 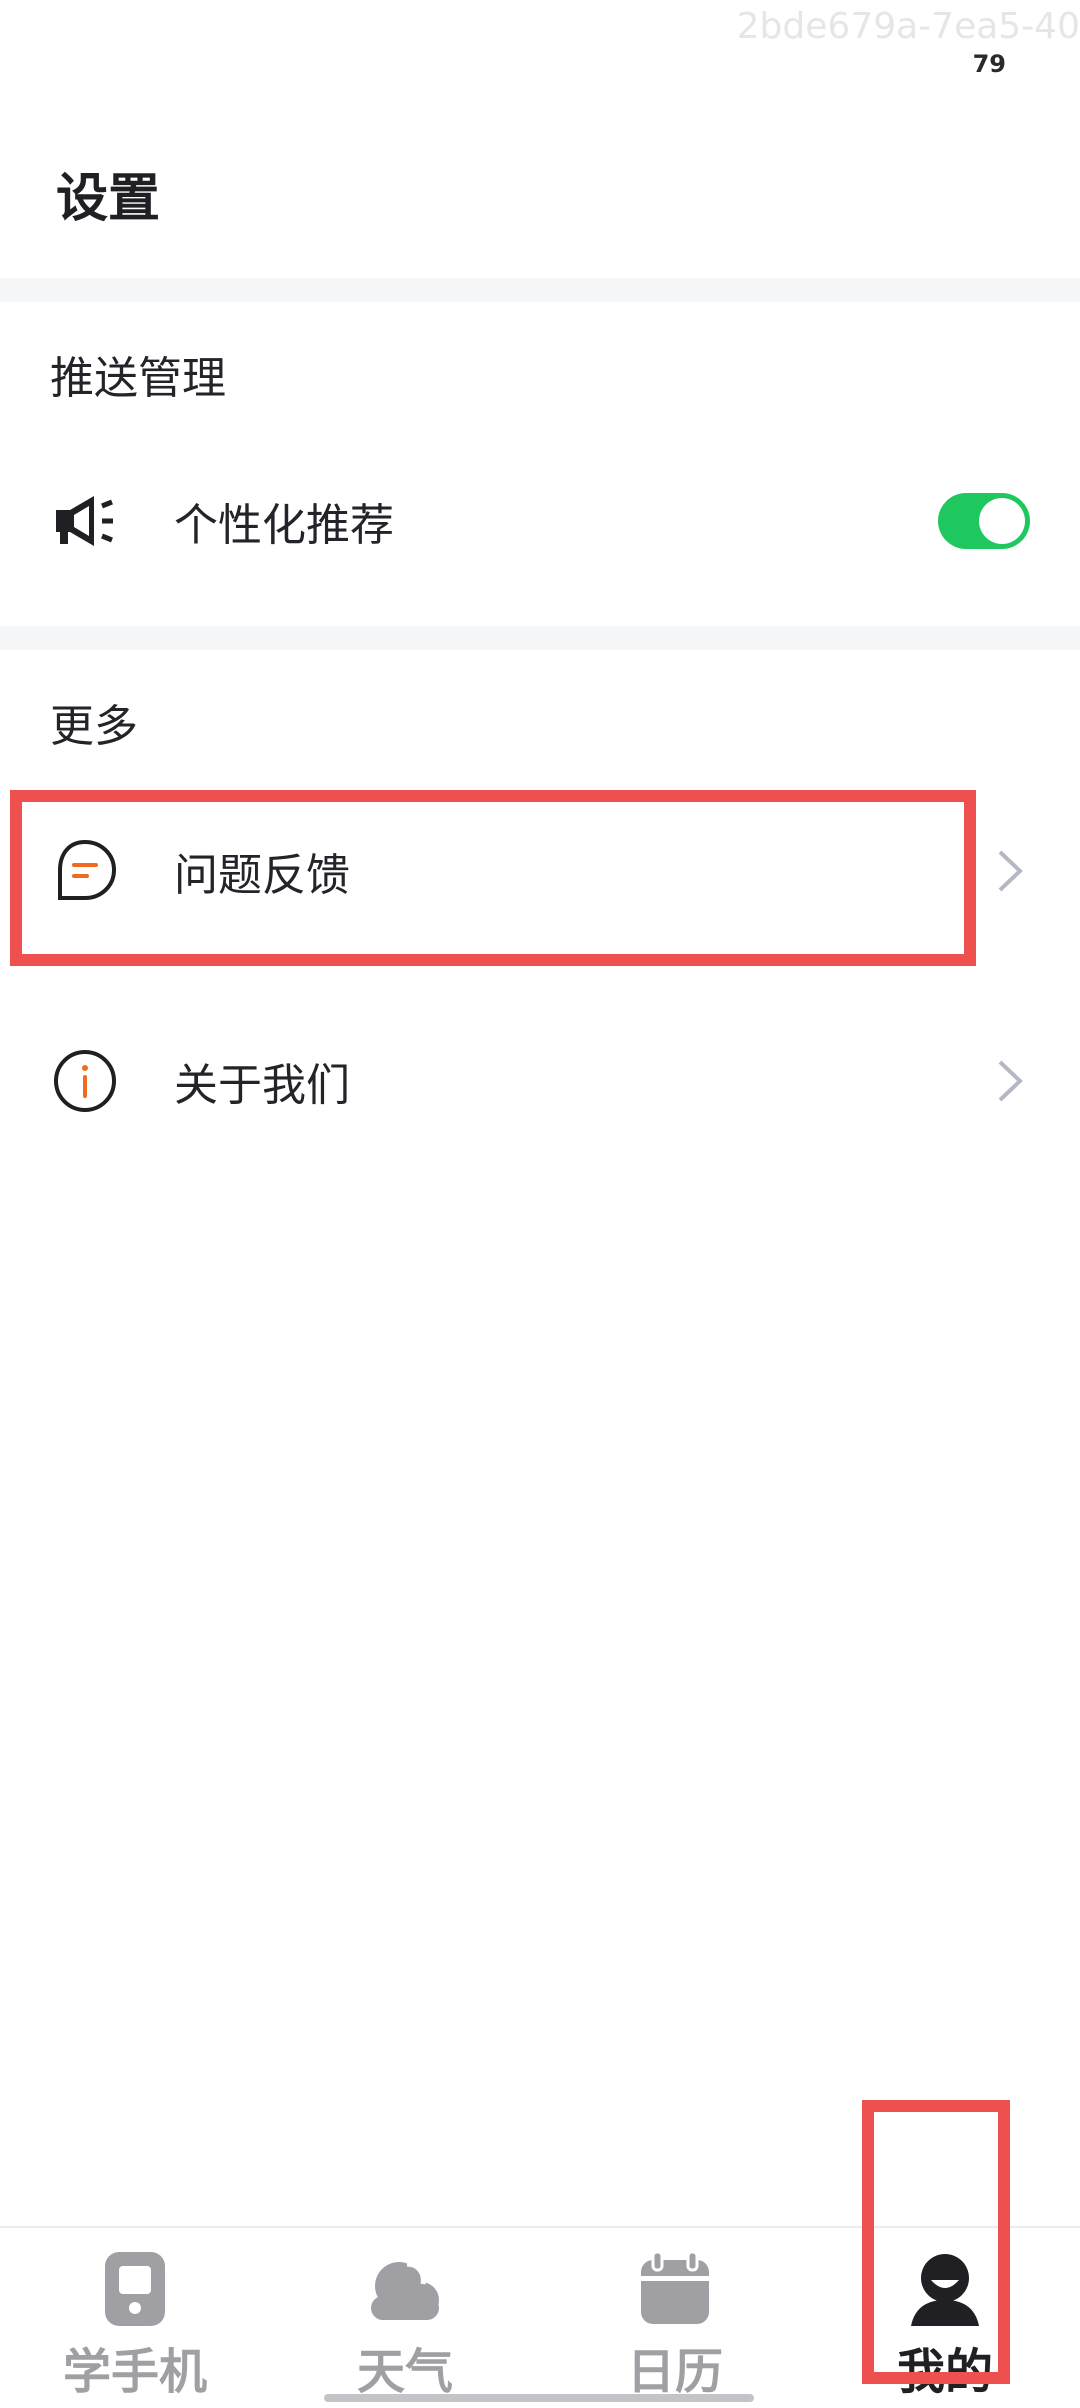 What do you see at coordinates (540, 1081) in the screenshot?
I see `about-us-row: 关于我们` at bounding box center [540, 1081].